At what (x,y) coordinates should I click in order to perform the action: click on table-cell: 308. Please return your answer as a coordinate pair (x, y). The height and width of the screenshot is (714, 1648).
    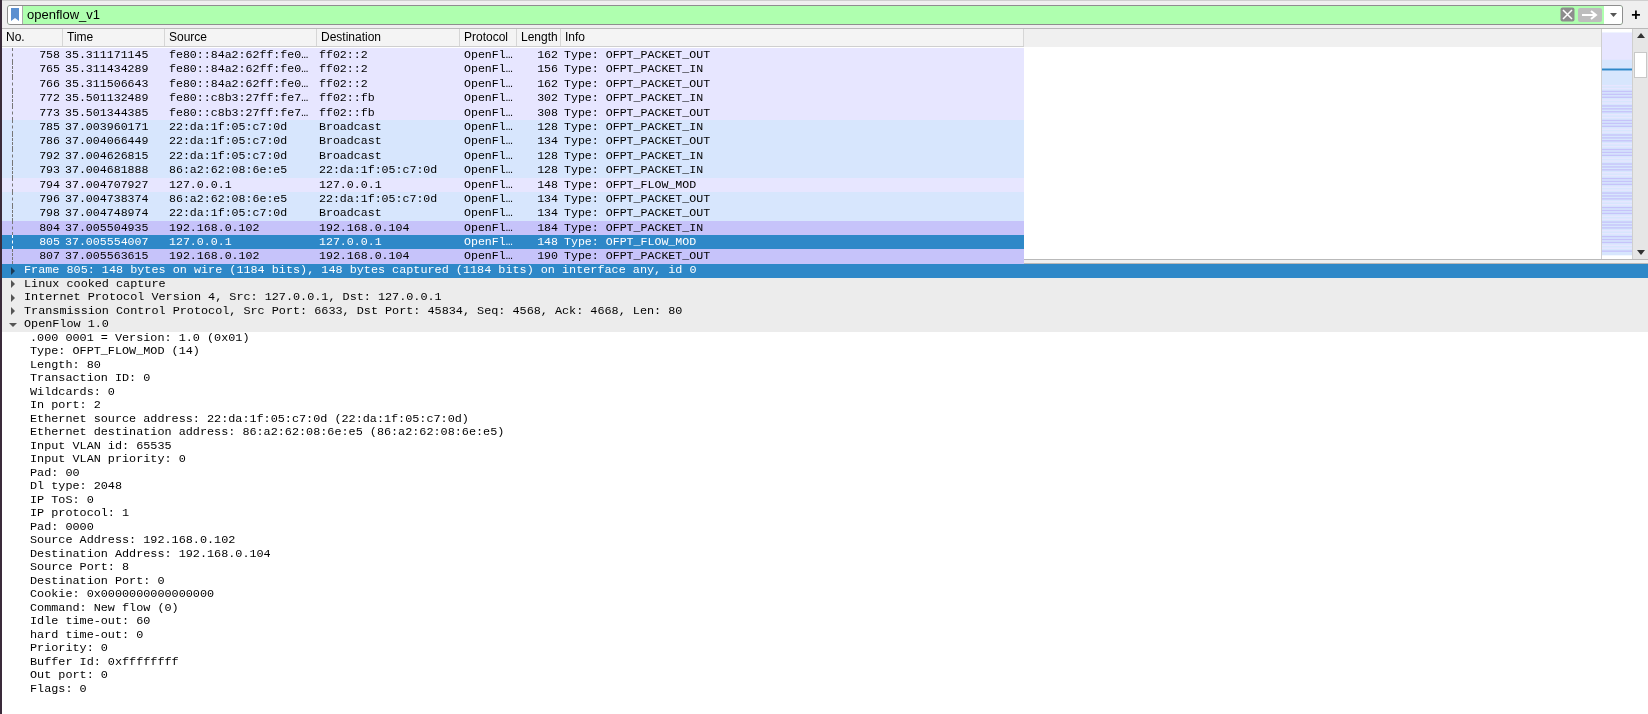
    Looking at the image, I should click on (547, 112).